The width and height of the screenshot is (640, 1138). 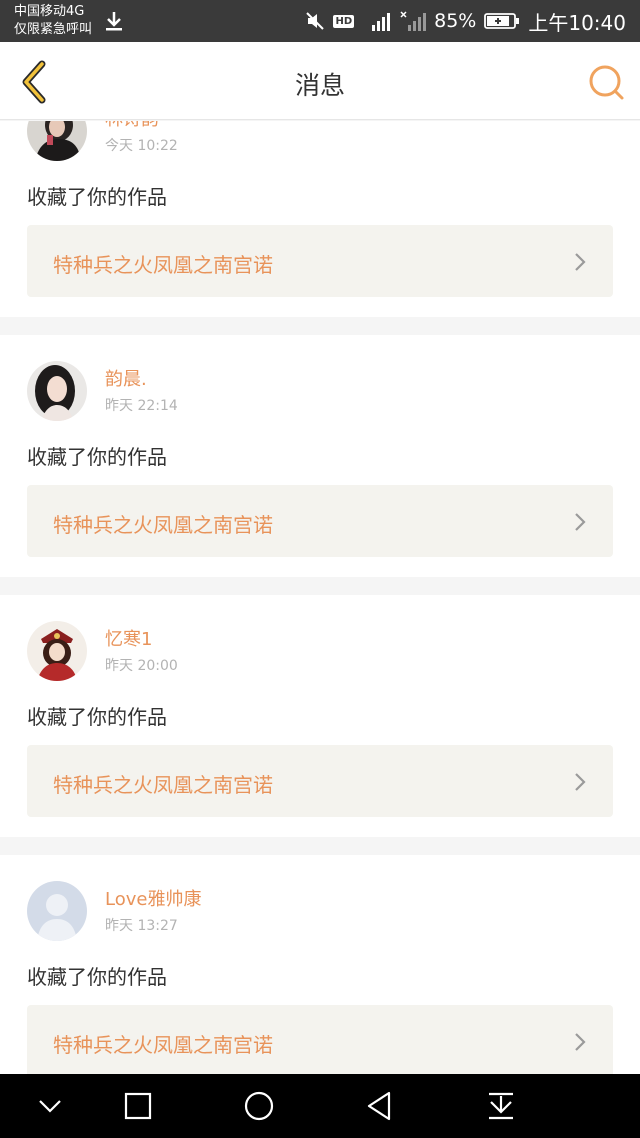 What do you see at coordinates (132, 126) in the screenshot?
I see `username: 林诗韵` at bounding box center [132, 126].